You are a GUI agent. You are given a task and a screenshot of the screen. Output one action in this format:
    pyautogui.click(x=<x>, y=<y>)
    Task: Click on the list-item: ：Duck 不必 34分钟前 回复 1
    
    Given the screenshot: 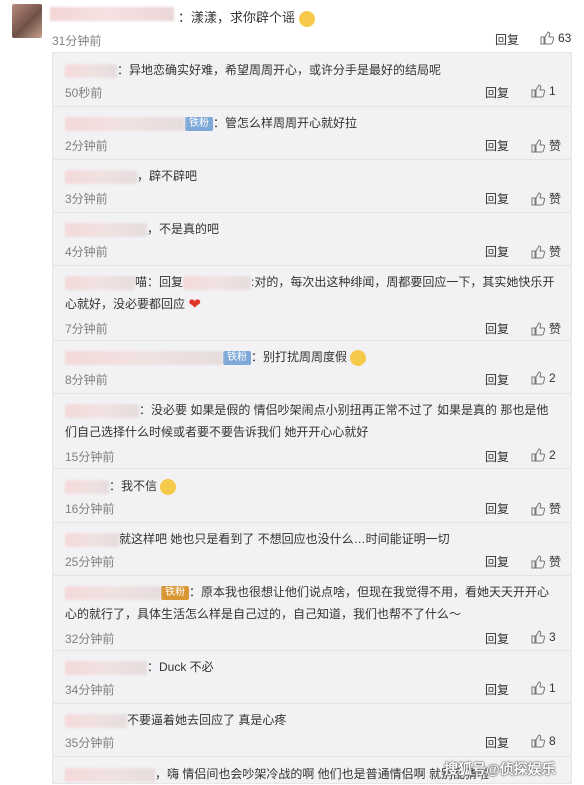 What is the action you would take?
    pyautogui.click(x=310, y=679)
    